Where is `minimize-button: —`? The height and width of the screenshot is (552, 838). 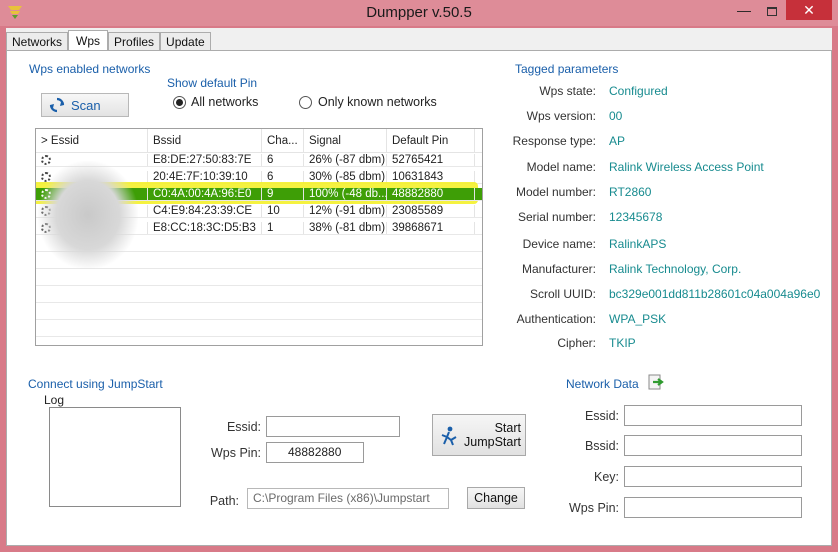
minimize-button: — is located at coordinates (744, 10).